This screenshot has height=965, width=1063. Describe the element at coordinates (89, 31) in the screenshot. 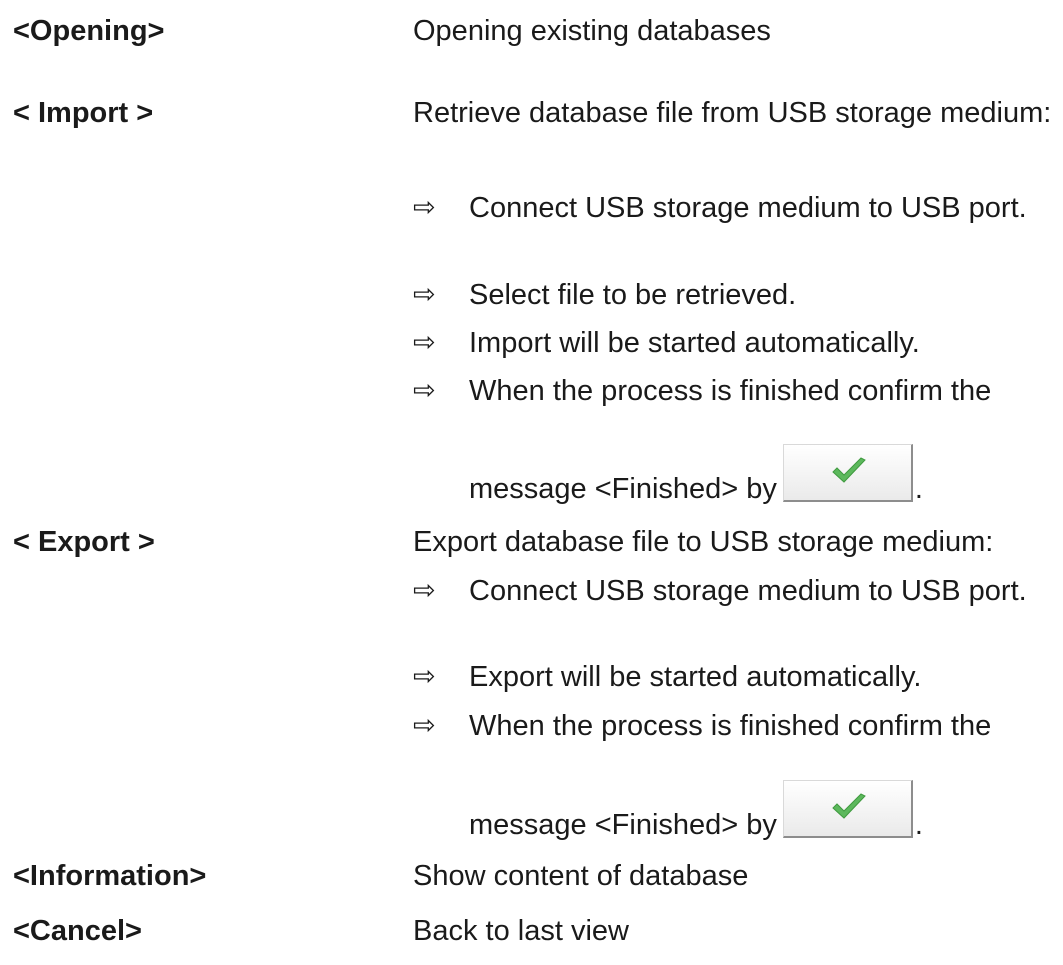

I see `term-opening: <Opening>` at that location.